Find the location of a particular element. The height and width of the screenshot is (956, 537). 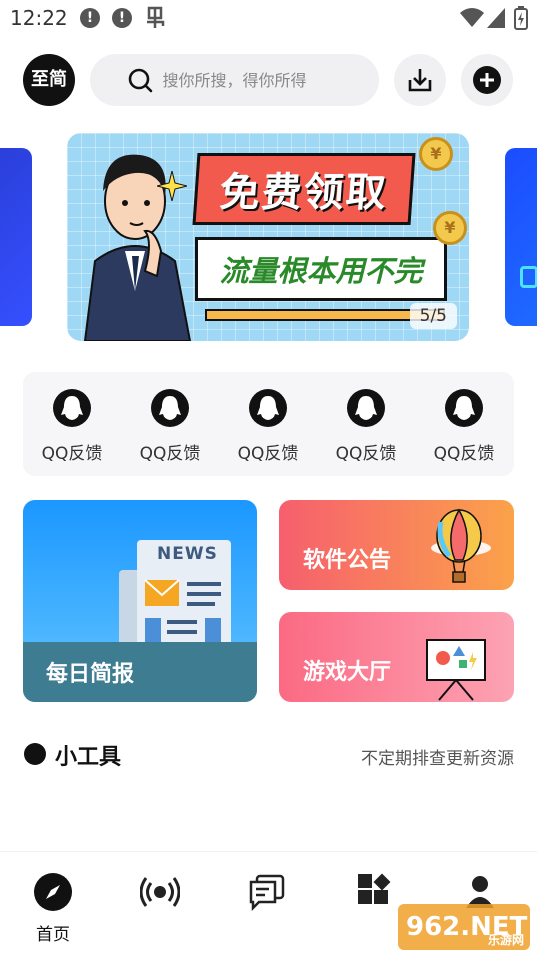

avatar: 至简 is located at coordinates (49, 80).